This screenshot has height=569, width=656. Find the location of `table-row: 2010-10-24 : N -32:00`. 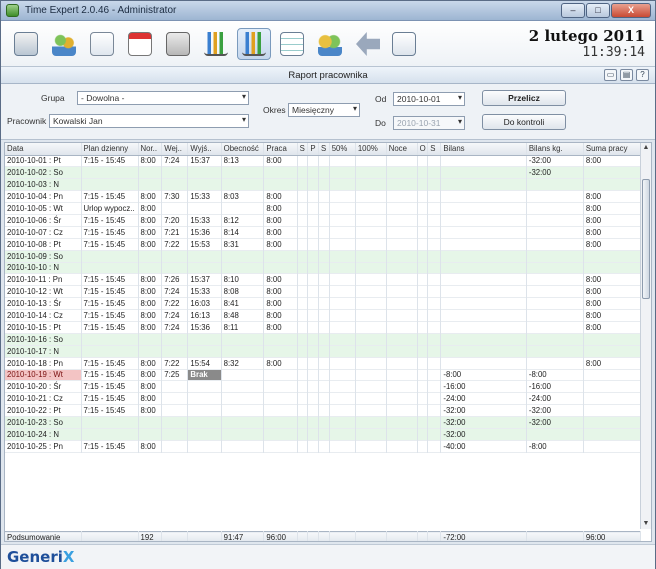

table-row: 2010-10-24 : N -32:00 is located at coordinates (323, 434).